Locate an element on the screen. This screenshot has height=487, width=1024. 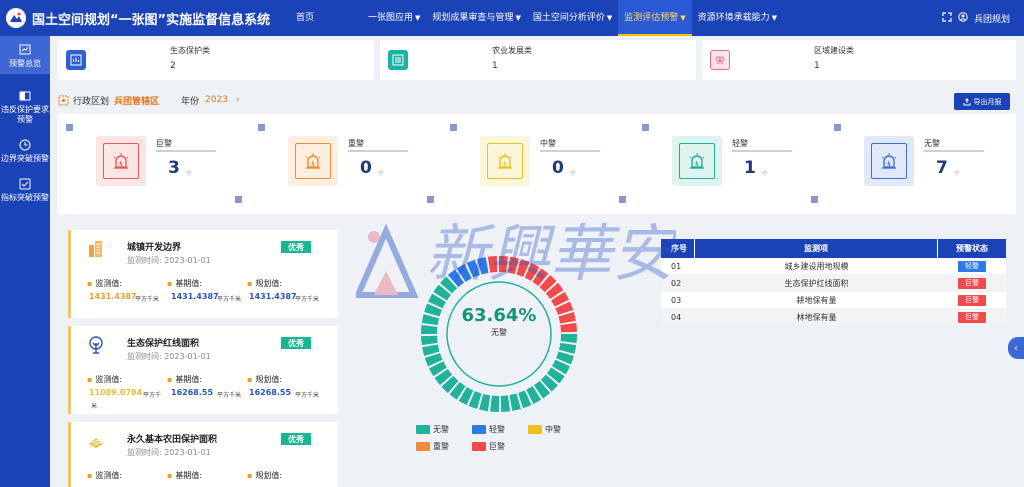
category-card-ecology: 生态保护类 2 is located at coordinates (216, 60).